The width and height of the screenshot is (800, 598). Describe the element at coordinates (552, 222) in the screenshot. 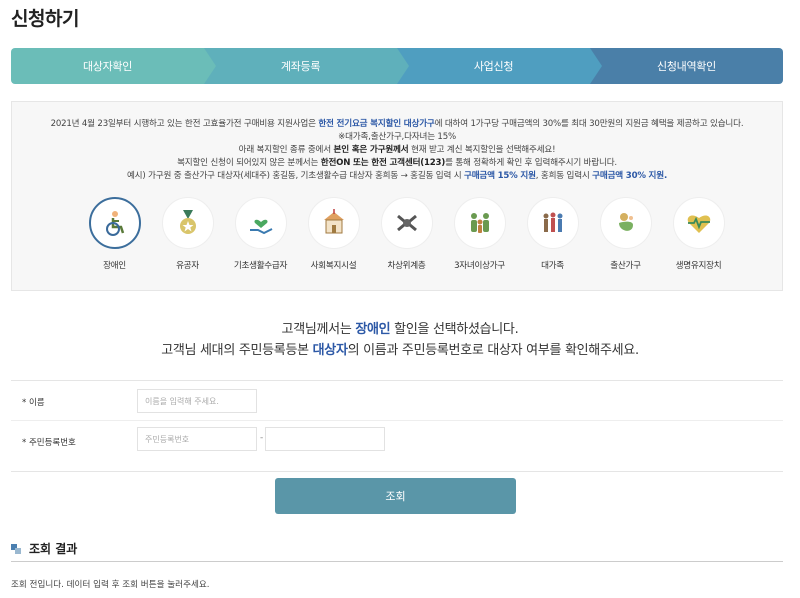

I see `big-family-icon` at that location.